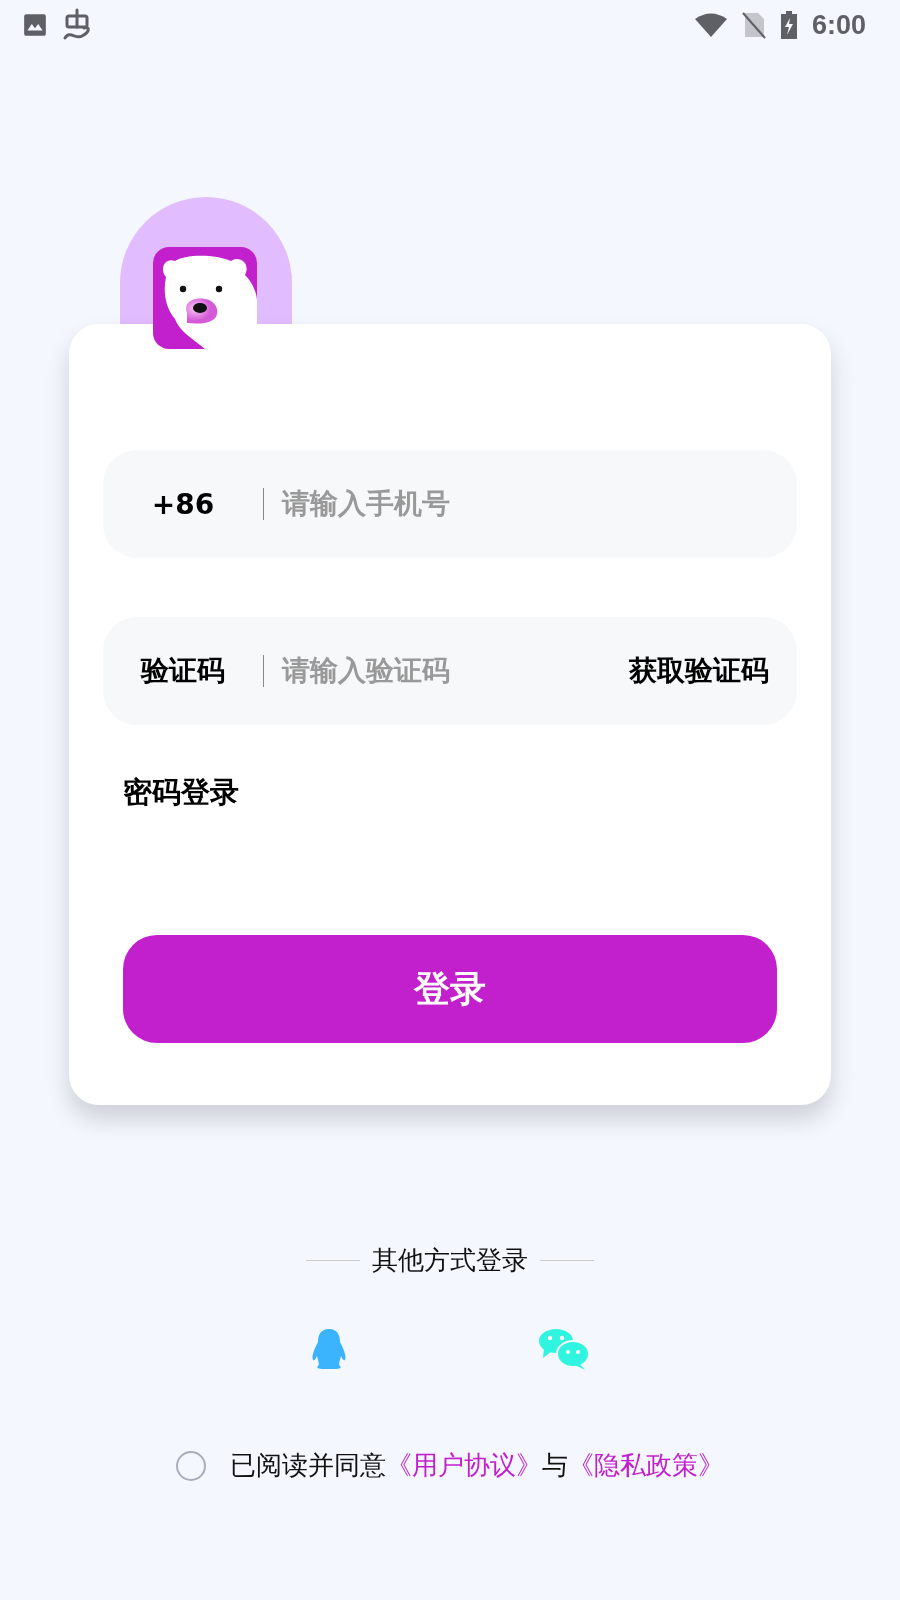 The width and height of the screenshot is (900, 1600). I want to click on code-placeholder: 请输入验证码, so click(366, 671).